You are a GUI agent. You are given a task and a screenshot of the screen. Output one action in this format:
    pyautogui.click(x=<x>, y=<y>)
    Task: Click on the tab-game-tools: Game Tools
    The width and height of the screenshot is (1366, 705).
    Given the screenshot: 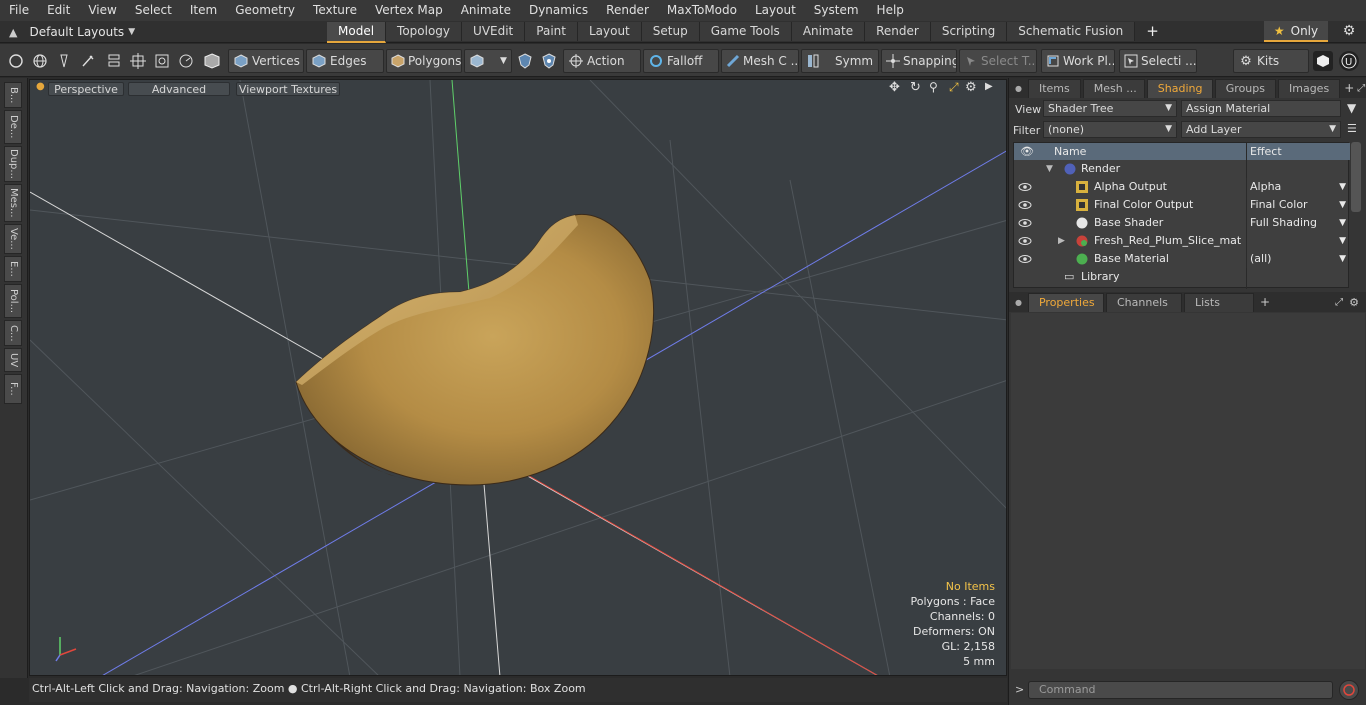 What is the action you would take?
    pyautogui.click(x=745, y=31)
    